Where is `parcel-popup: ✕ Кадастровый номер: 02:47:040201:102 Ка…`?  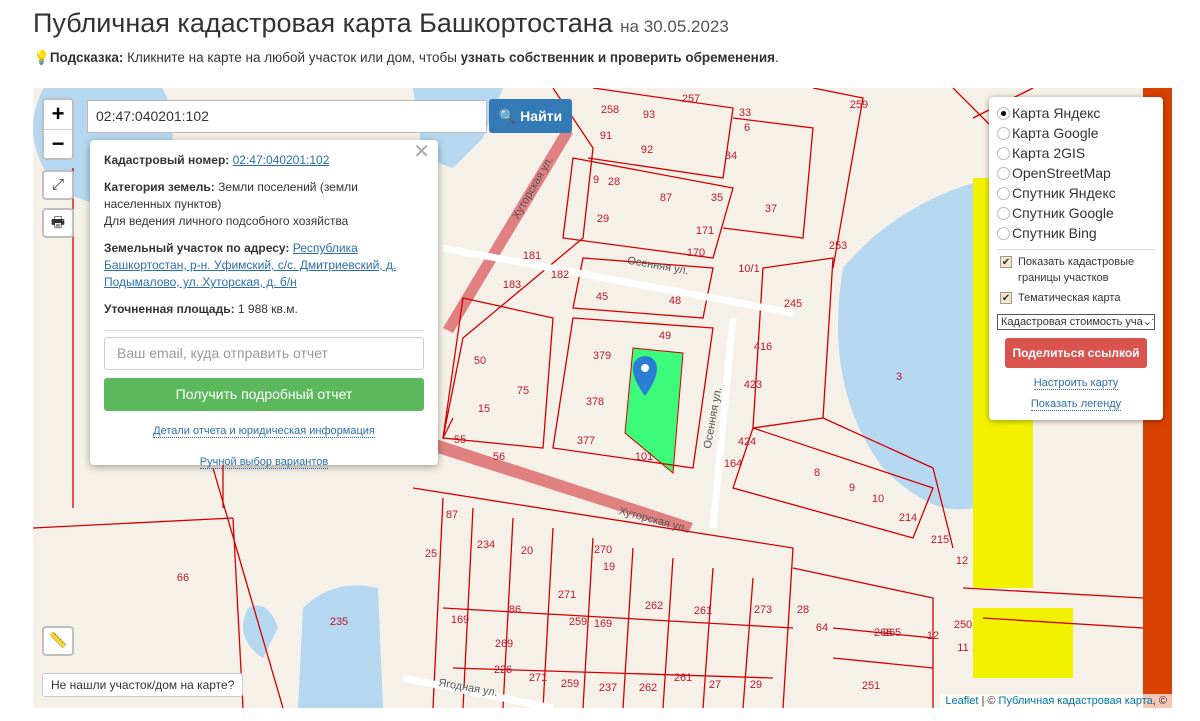 parcel-popup: ✕ Кадастровый номер: 02:47:040201:102 Ка… is located at coordinates (264, 304).